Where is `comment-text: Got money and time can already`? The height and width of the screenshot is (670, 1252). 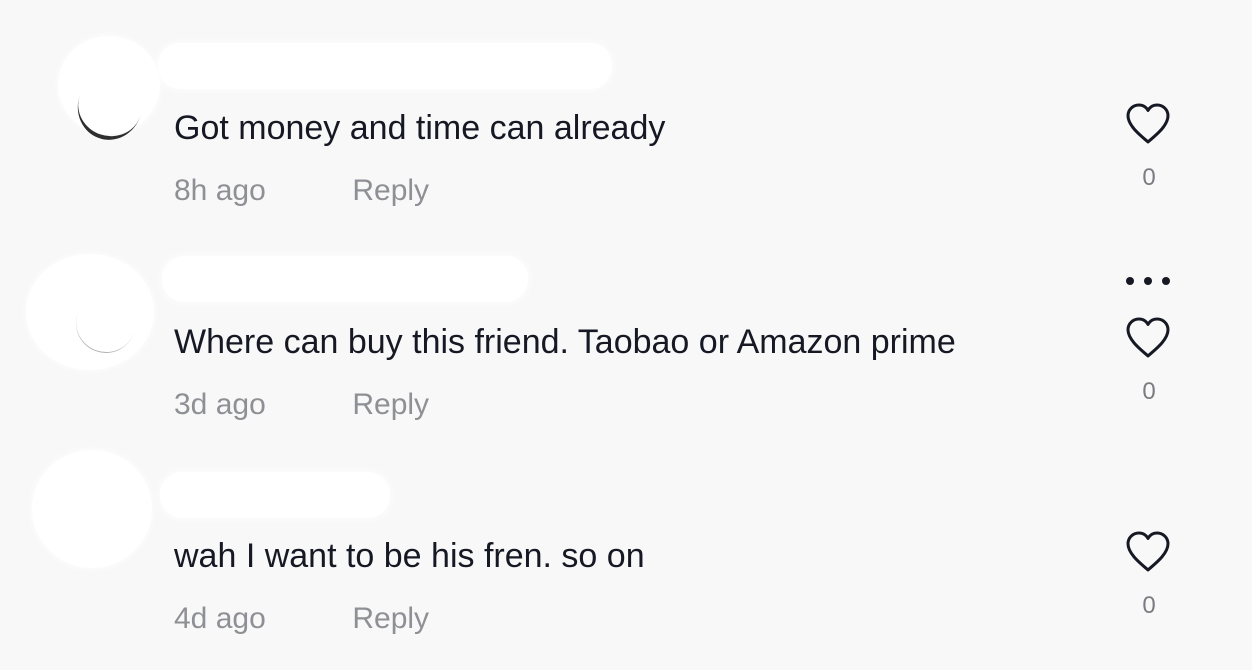 comment-text: Got money and time can already is located at coordinates (420, 128).